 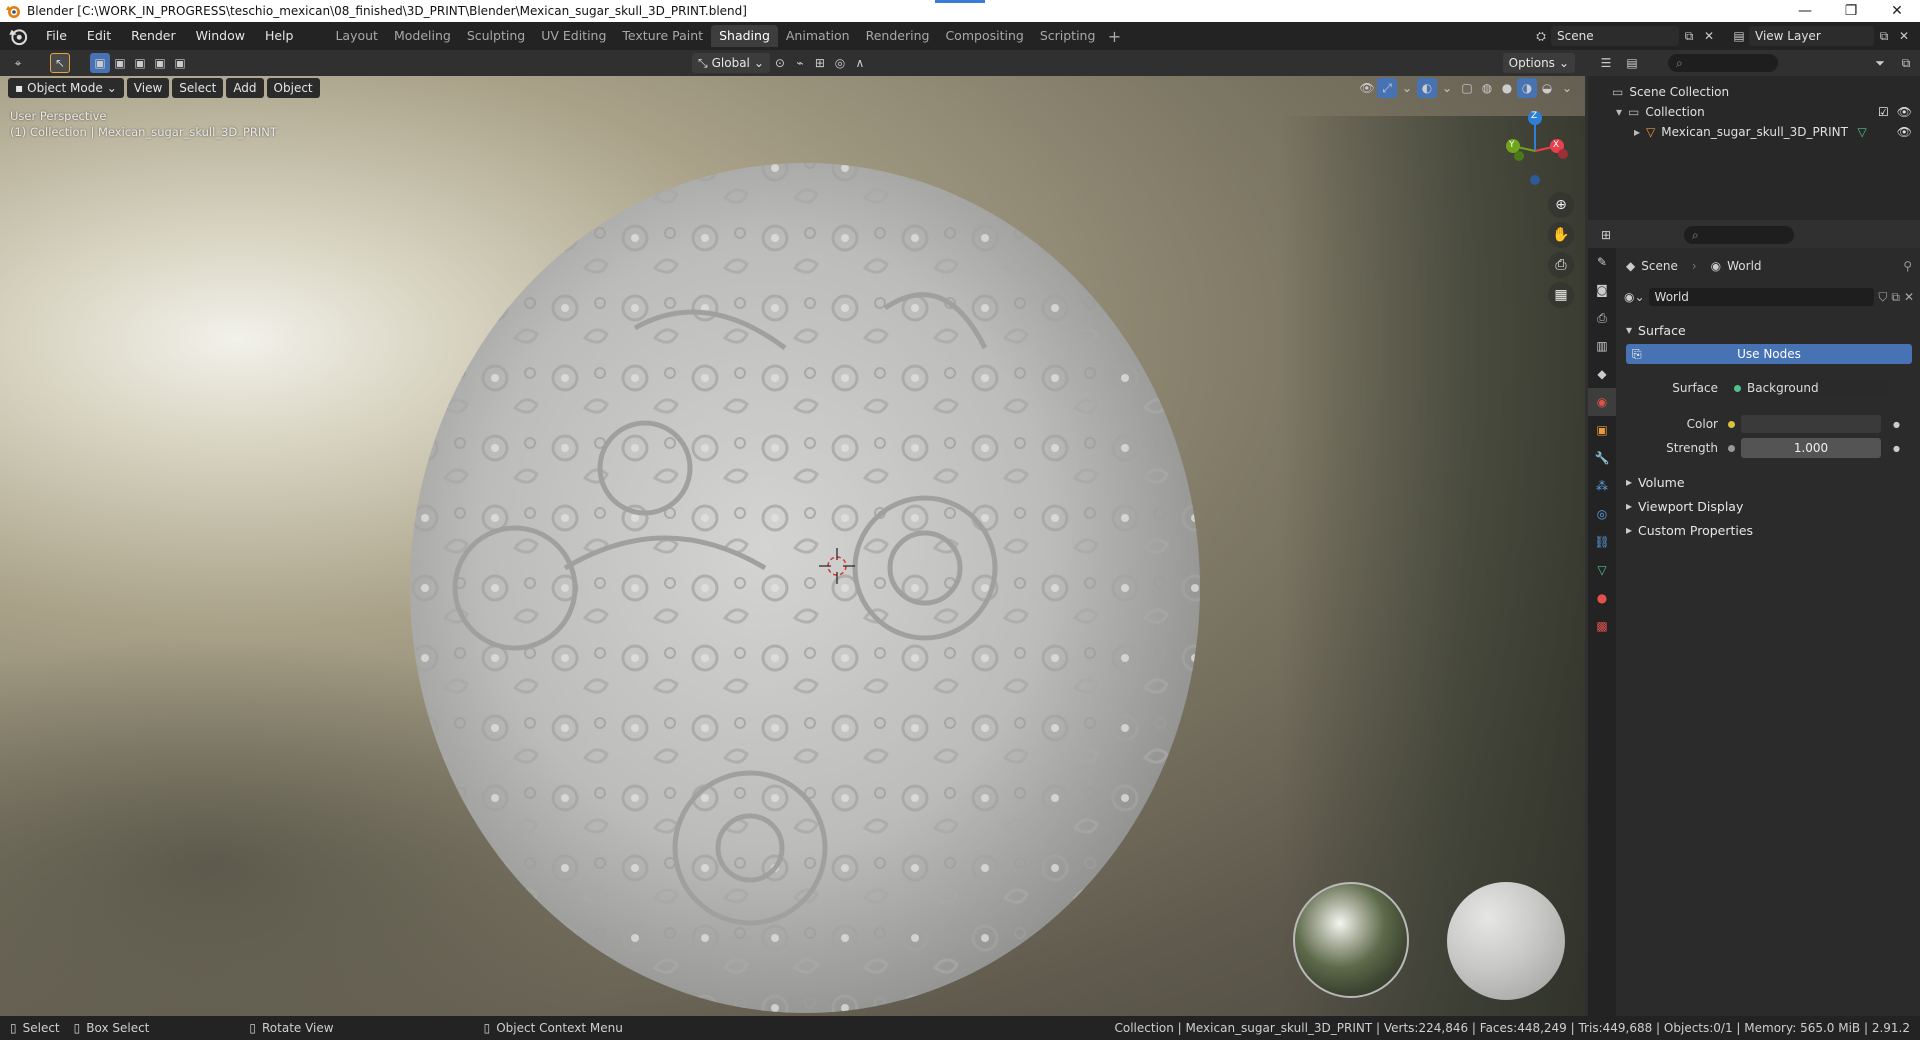 What do you see at coordinates (1805, 11) in the screenshot?
I see `minimize-button: —` at bounding box center [1805, 11].